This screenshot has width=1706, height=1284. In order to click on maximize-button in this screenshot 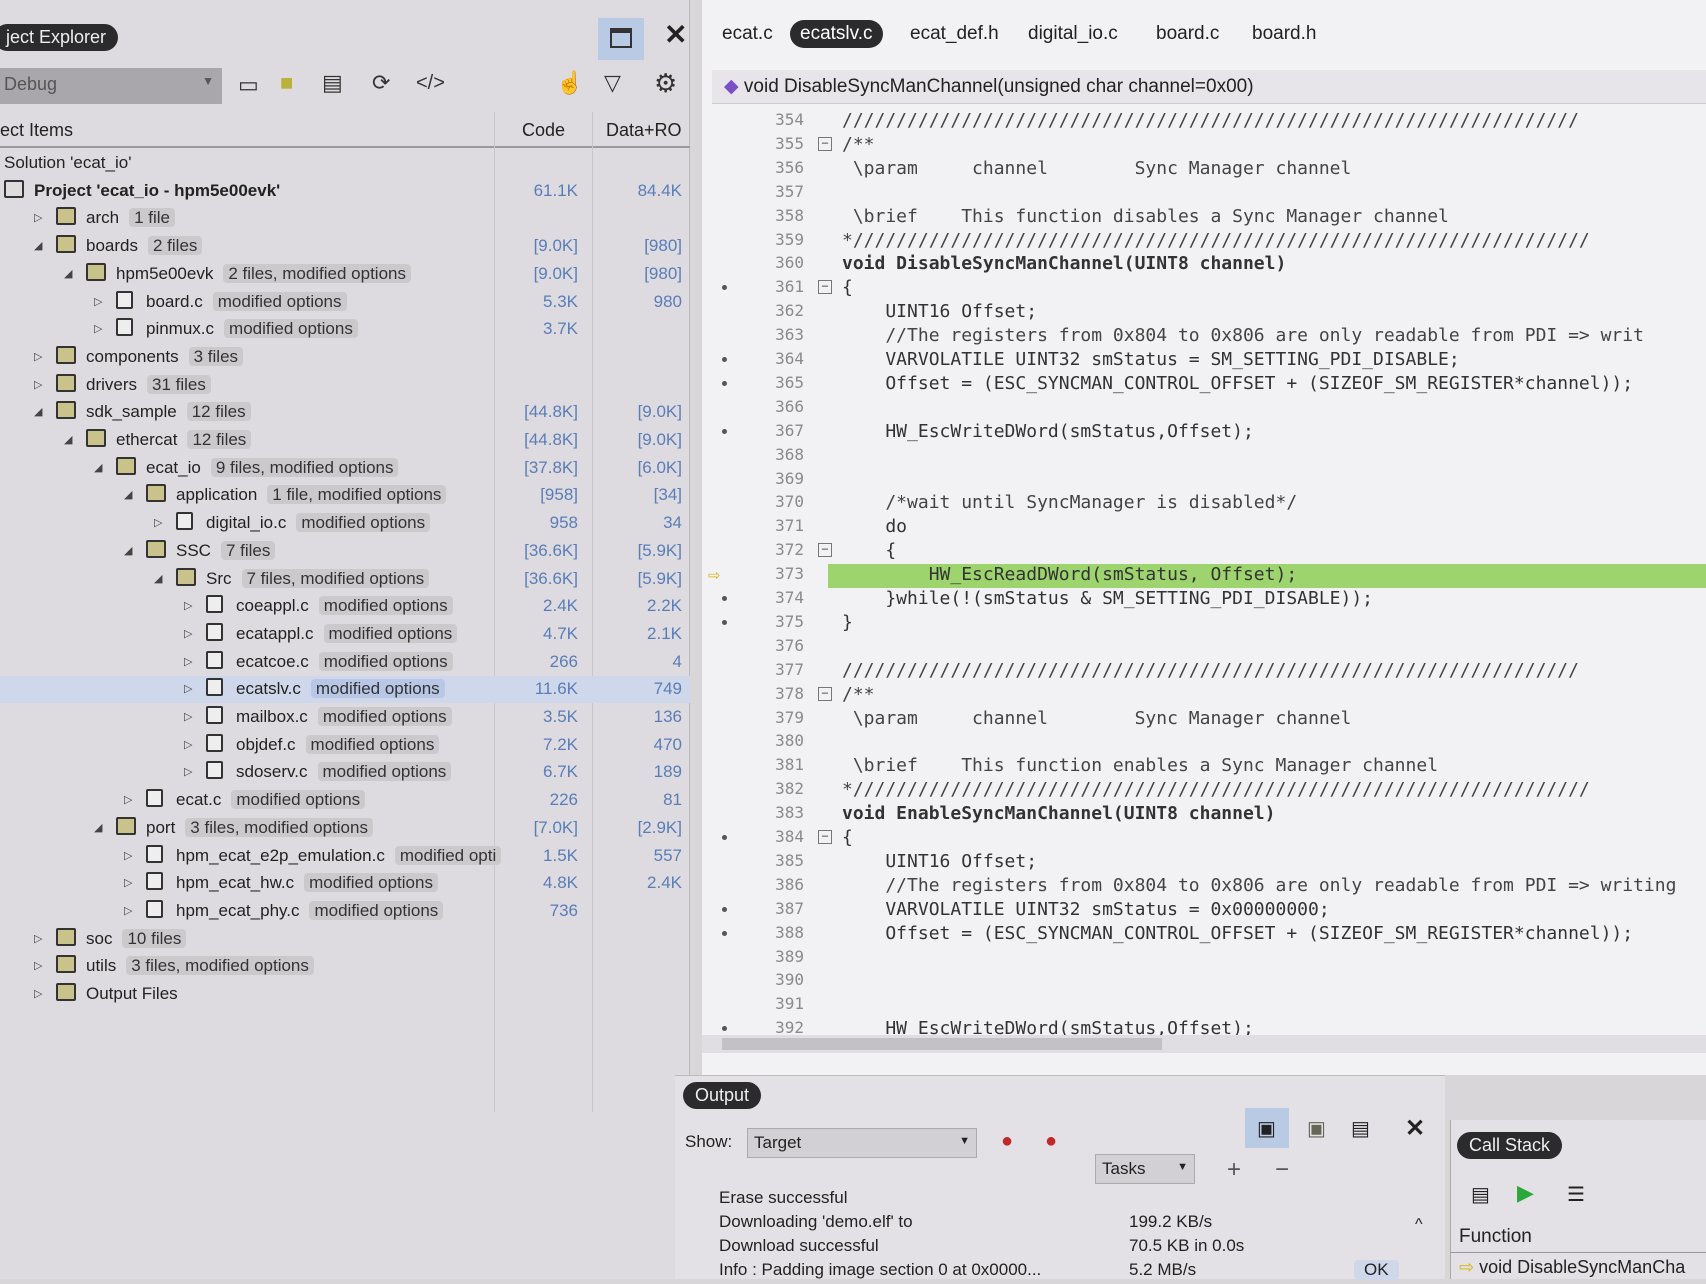, I will do `click(621, 39)`.